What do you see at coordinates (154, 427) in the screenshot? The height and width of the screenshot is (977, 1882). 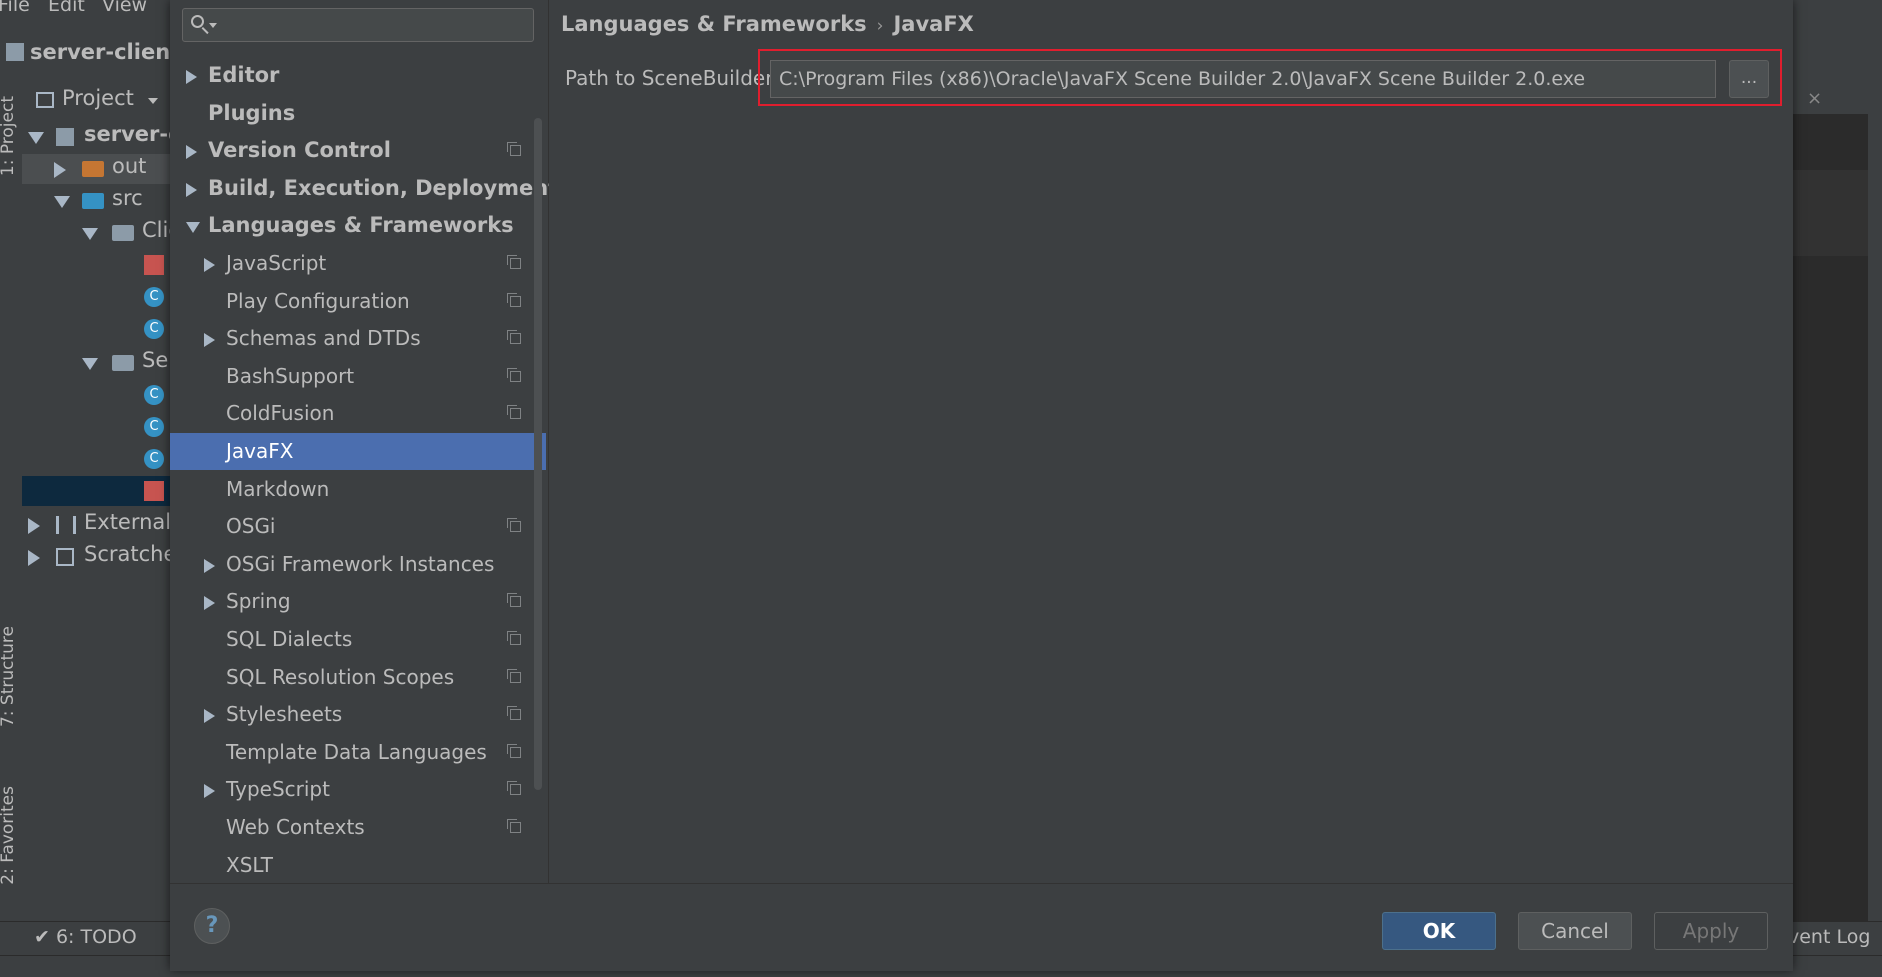 I see `class-icon: C` at bounding box center [154, 427].